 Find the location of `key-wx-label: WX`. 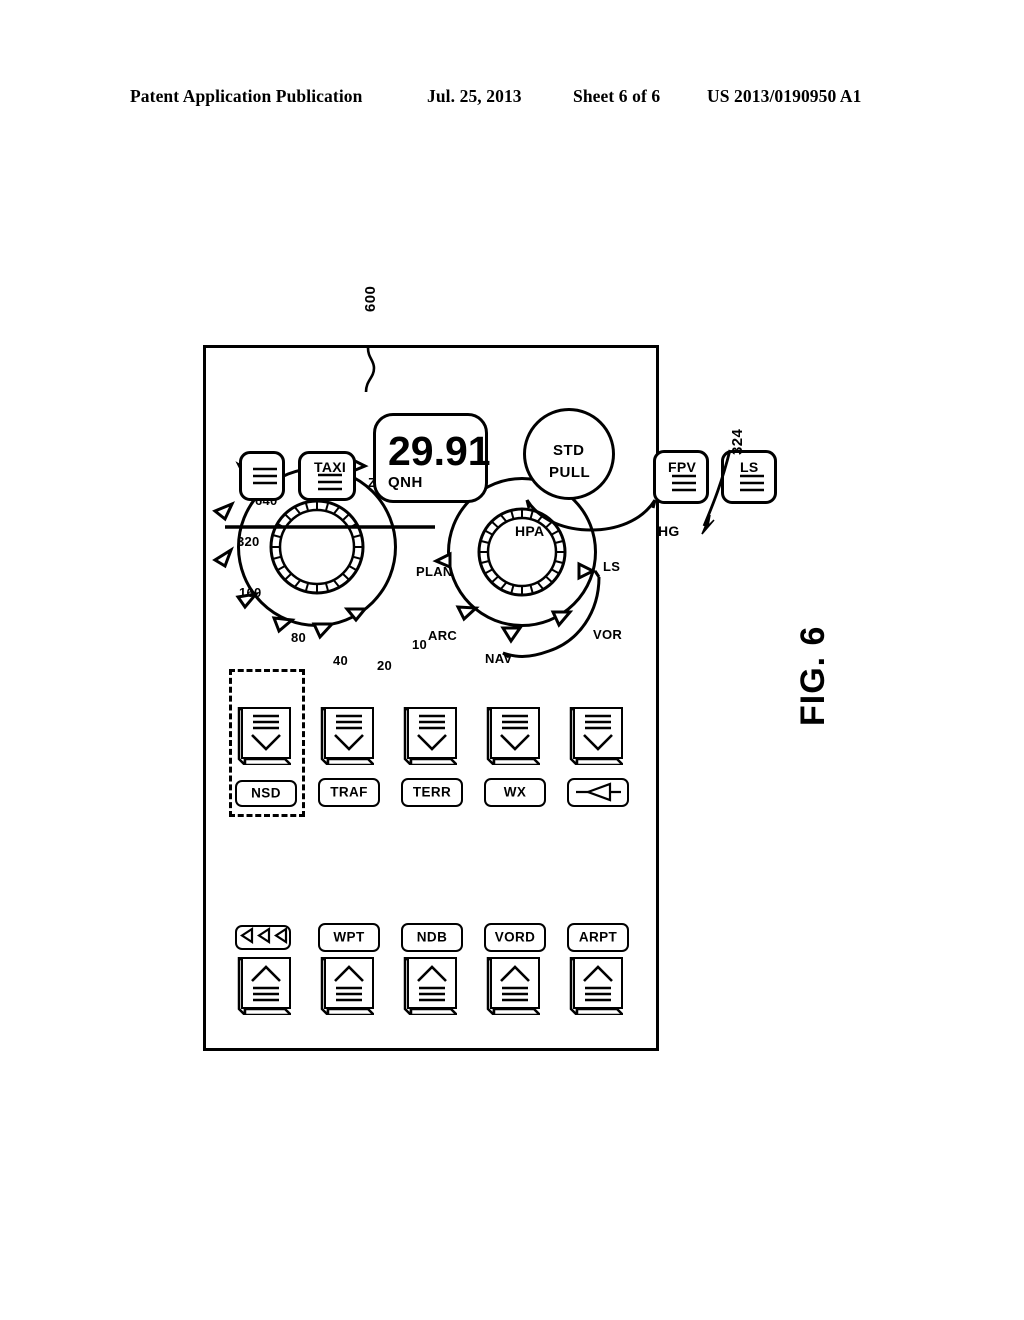

key-wx-label: WX is located at coordinates (515, 792).